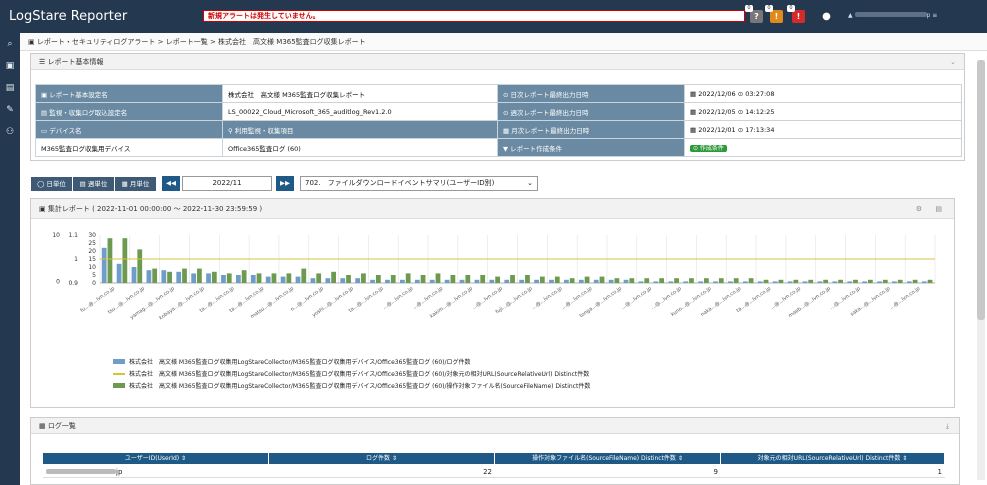  What do you see at coordinates (756, 16) in the screenshot?
I see `info-icon: ?` at bounding box center [756, 16].